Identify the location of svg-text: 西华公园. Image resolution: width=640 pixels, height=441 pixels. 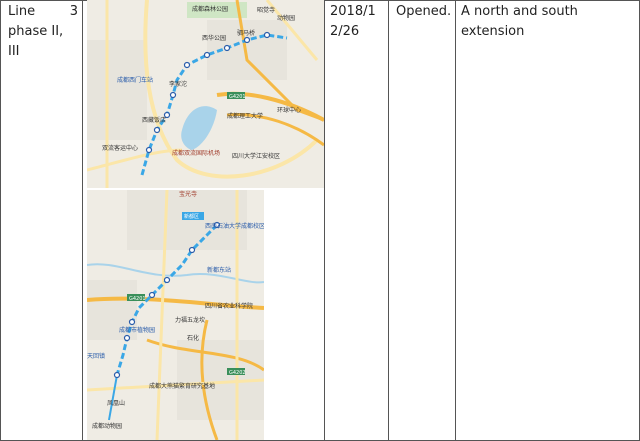
(214, 38).